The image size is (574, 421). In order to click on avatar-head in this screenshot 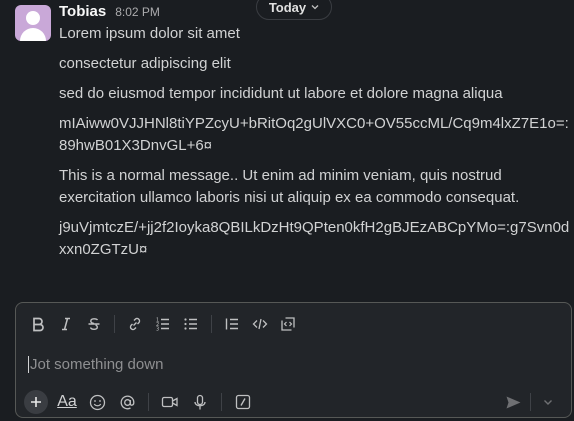, I will do `click(33, 18)`.